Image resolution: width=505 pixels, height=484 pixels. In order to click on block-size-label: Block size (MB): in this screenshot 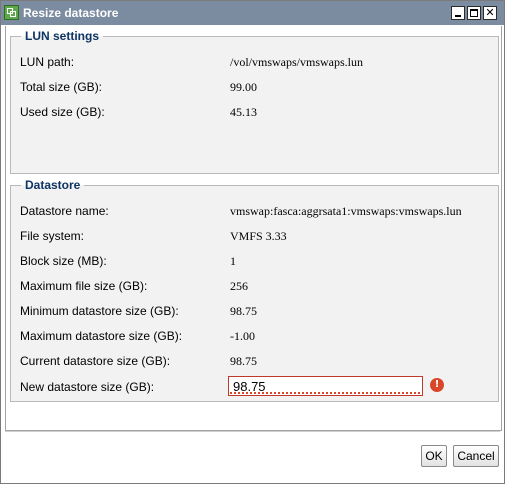, I will do `click(63, 261)`.